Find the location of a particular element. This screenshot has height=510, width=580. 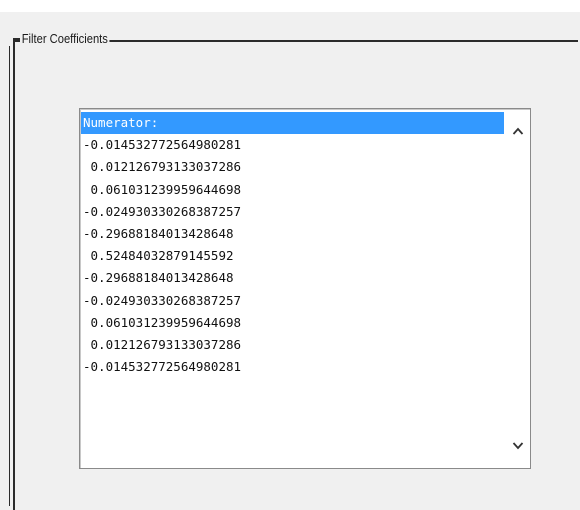

list-item-numerator-header: Numerator: is located at coordinates (292, 123).